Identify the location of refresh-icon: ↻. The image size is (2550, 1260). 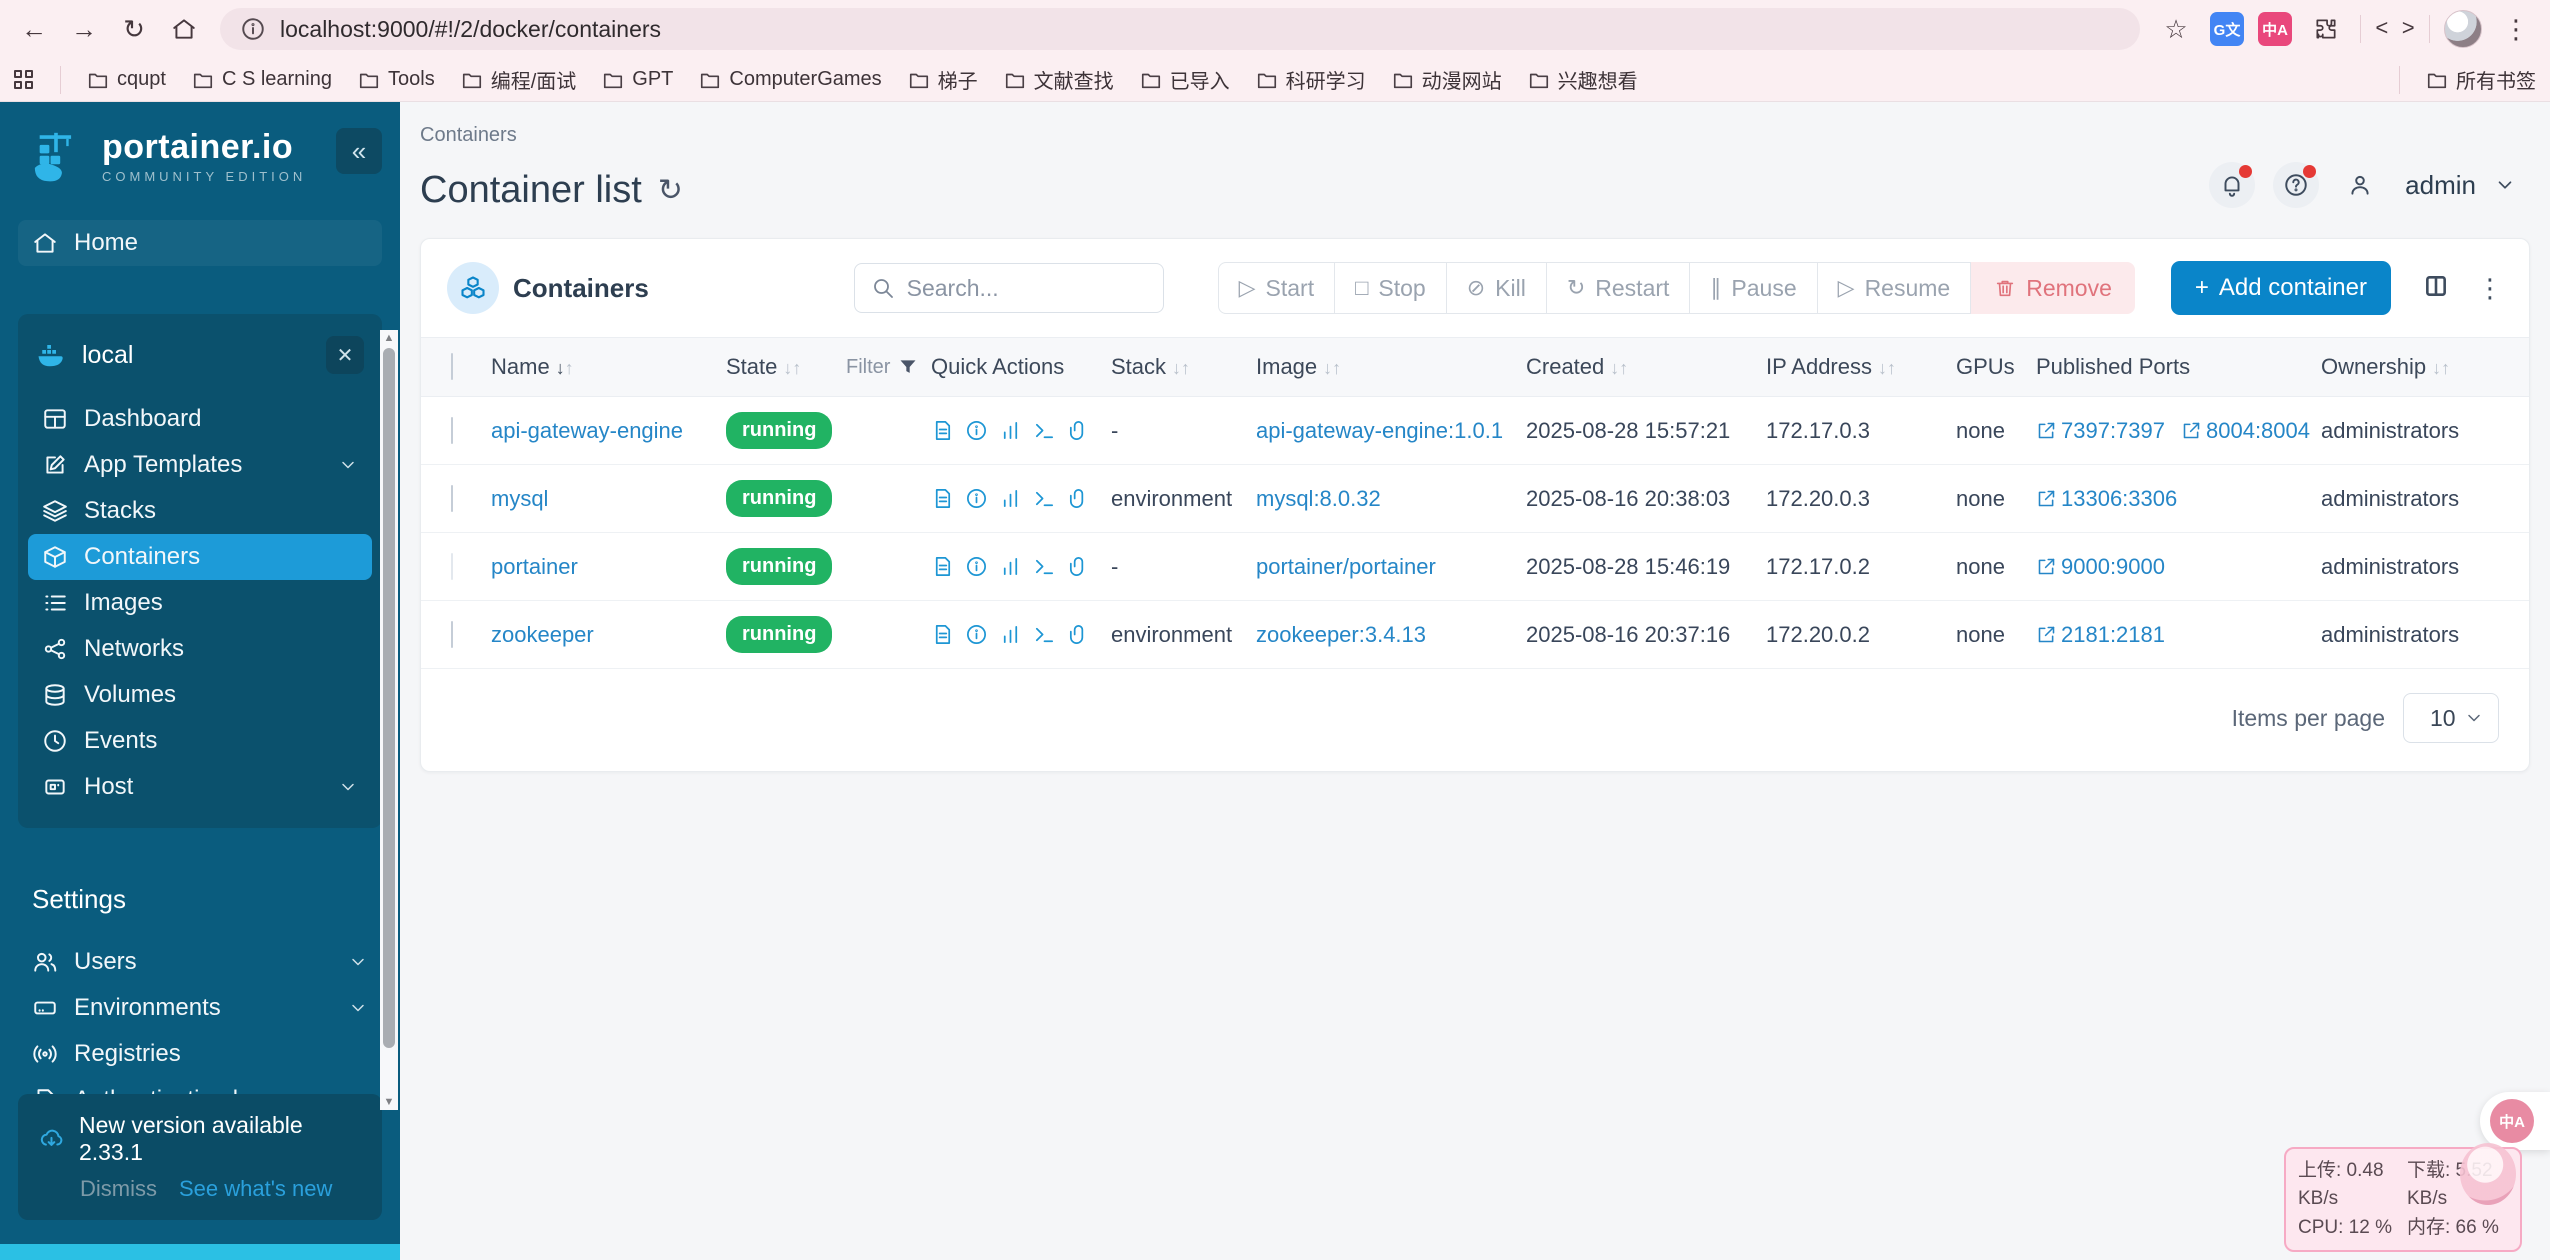
(670, 190).